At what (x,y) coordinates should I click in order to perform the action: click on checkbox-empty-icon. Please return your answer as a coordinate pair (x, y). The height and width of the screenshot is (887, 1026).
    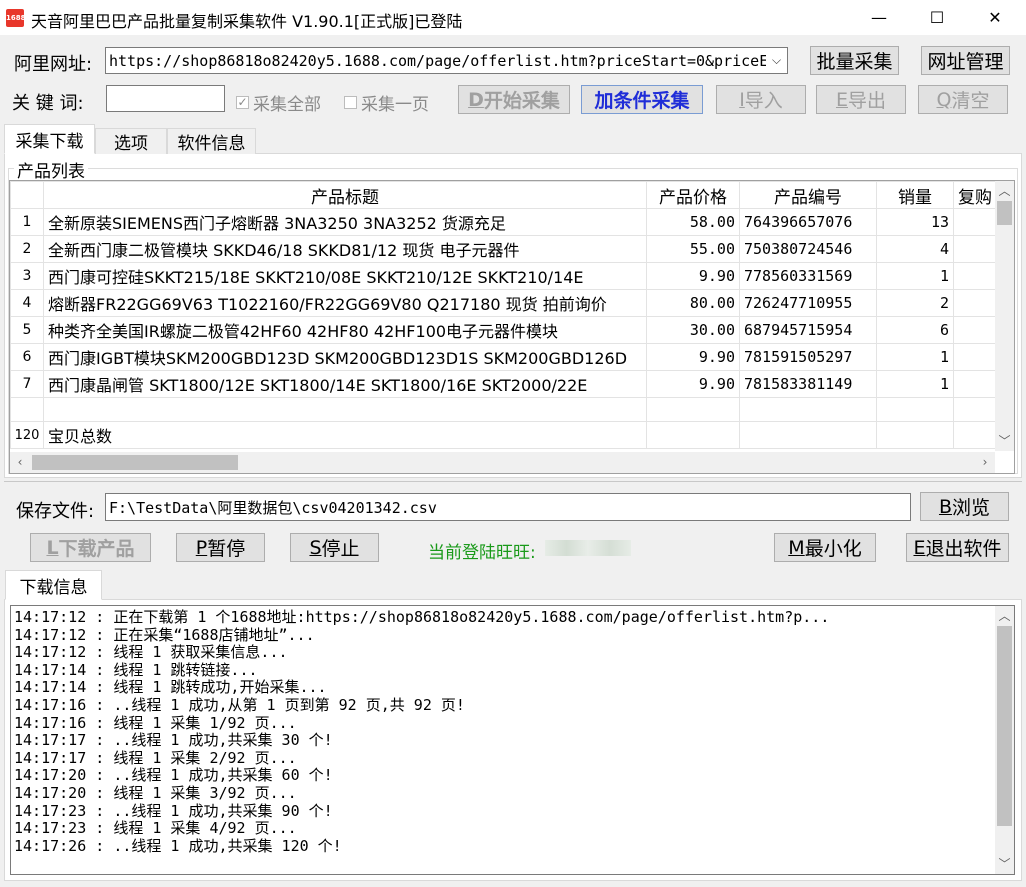
    Looking at the image, I should click on (350, 102).